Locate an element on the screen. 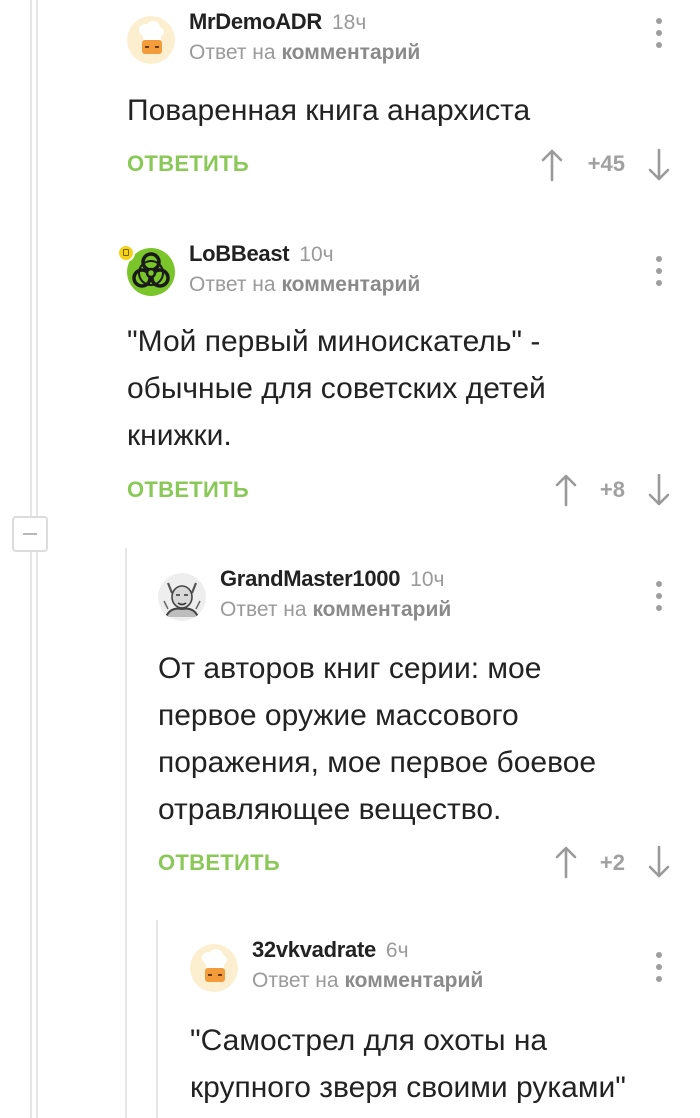  author-name: MrDemoADR is located at coordinates (255, 21).